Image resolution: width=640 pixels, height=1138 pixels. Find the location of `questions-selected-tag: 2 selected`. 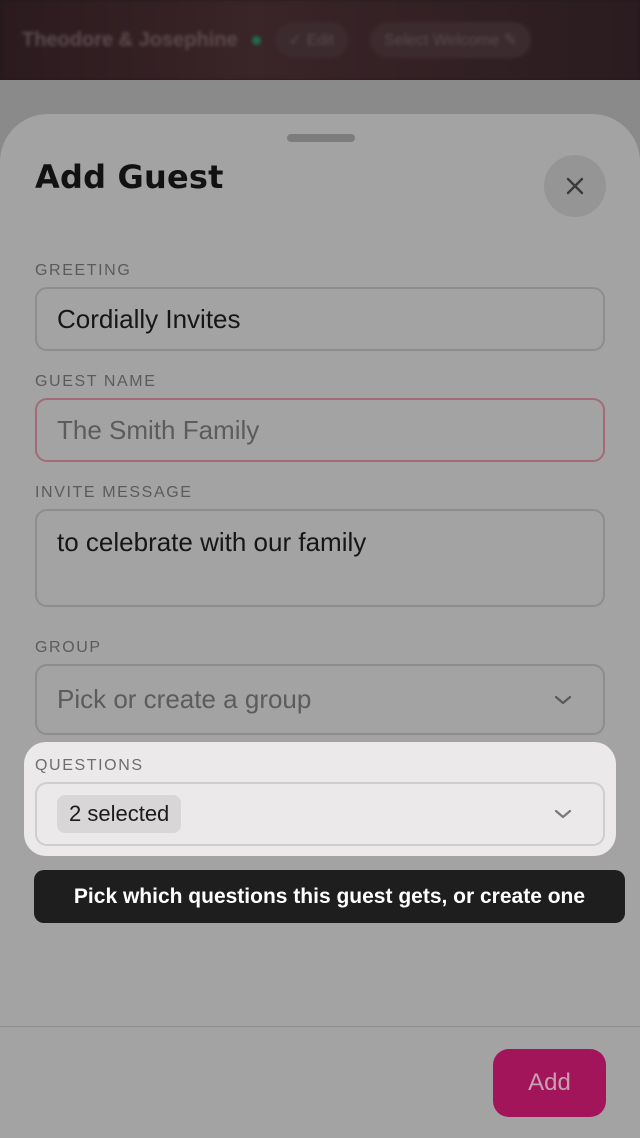

questions-selected-tag: 2 selected is located at coordinates (119, 814).